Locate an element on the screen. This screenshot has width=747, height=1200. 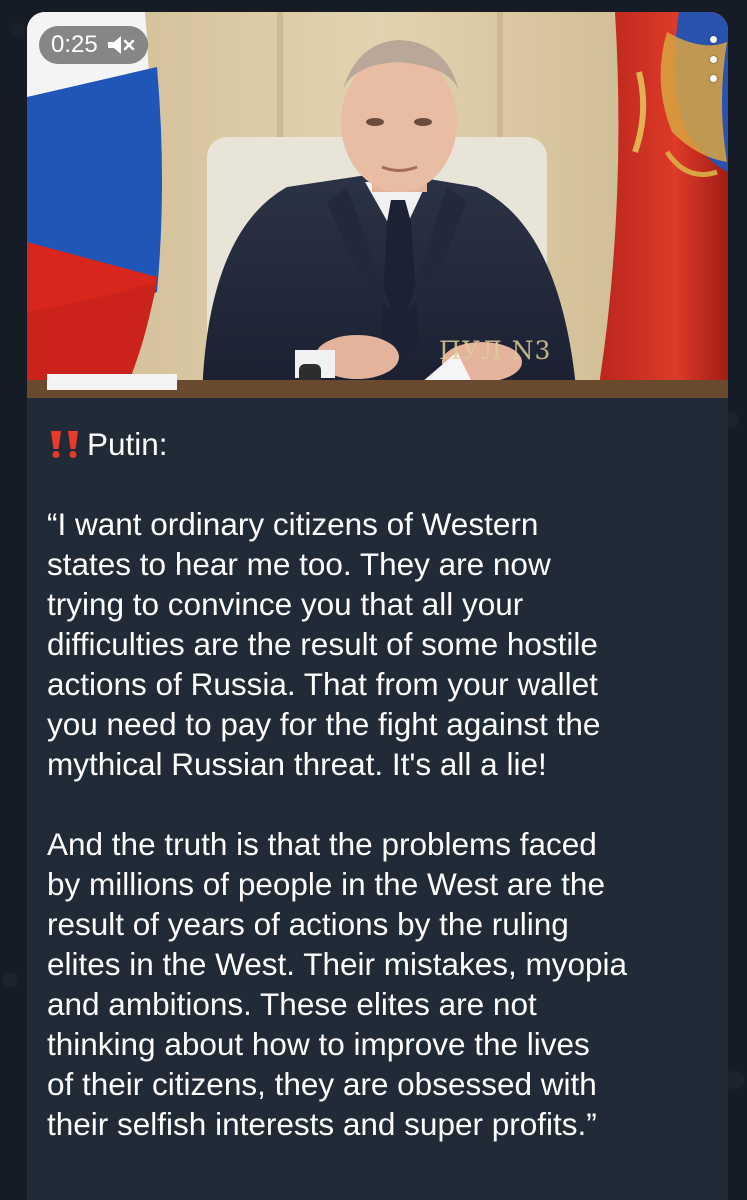
more-vertical-icon is located at coordinates (713, 59).